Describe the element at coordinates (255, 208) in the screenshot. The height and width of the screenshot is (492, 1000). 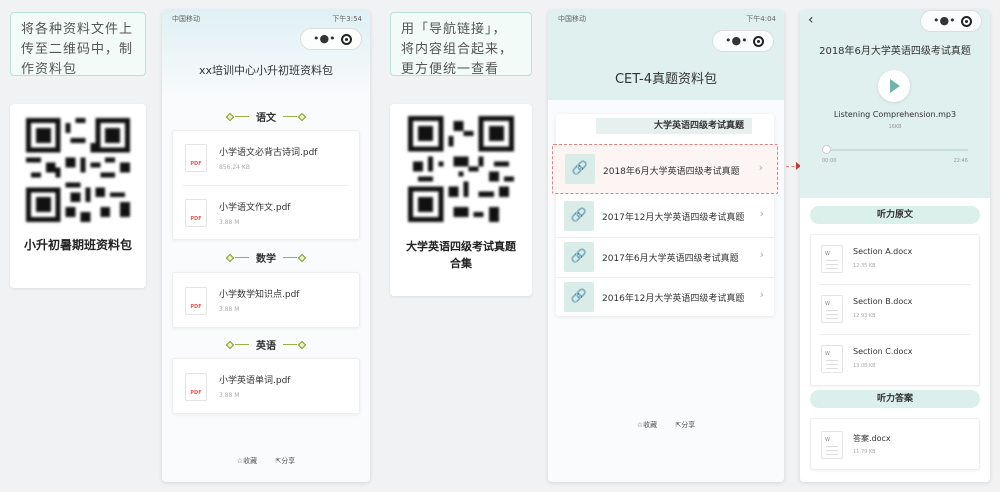
I see `file-name: 小学语文作文.pdf` at that location.